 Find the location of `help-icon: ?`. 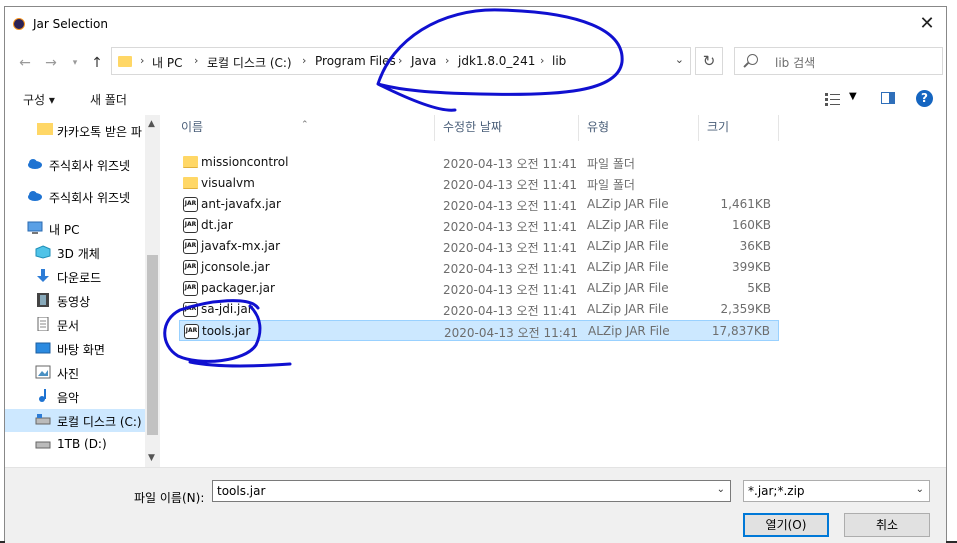

help-icon: ? is located at coordinates (924, 98).